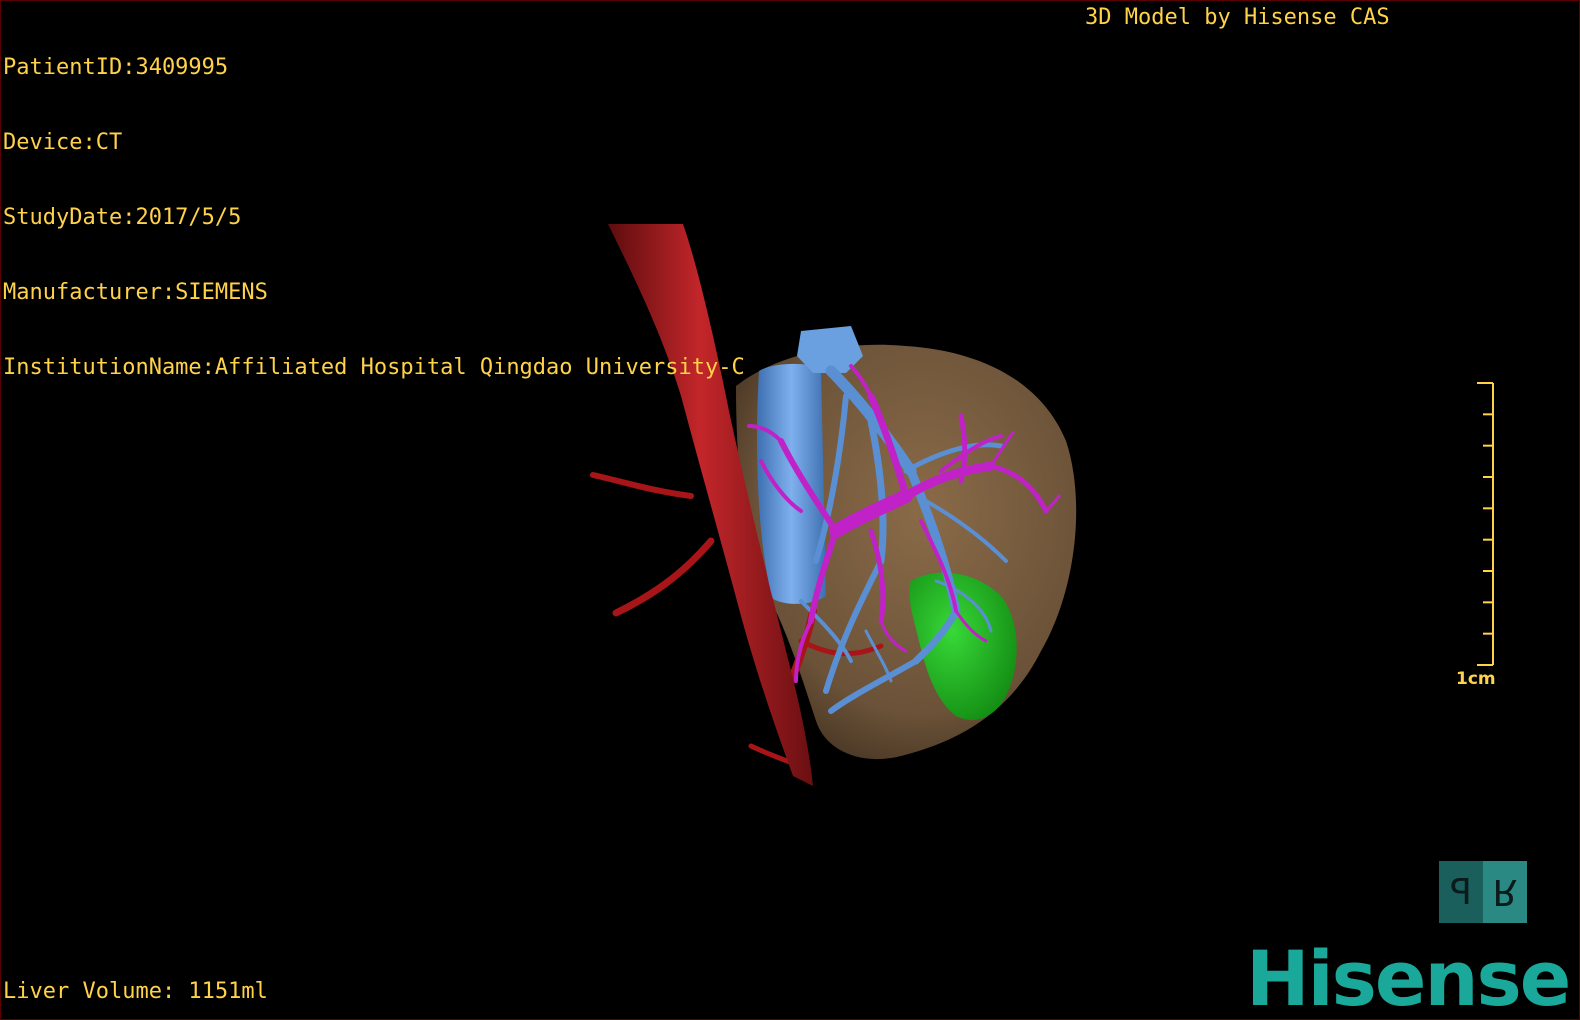  What do you see at coordinates (1505, 892) in the screenshot?
I see `orientation-face-right: R` at bounding box center [1505, 892].